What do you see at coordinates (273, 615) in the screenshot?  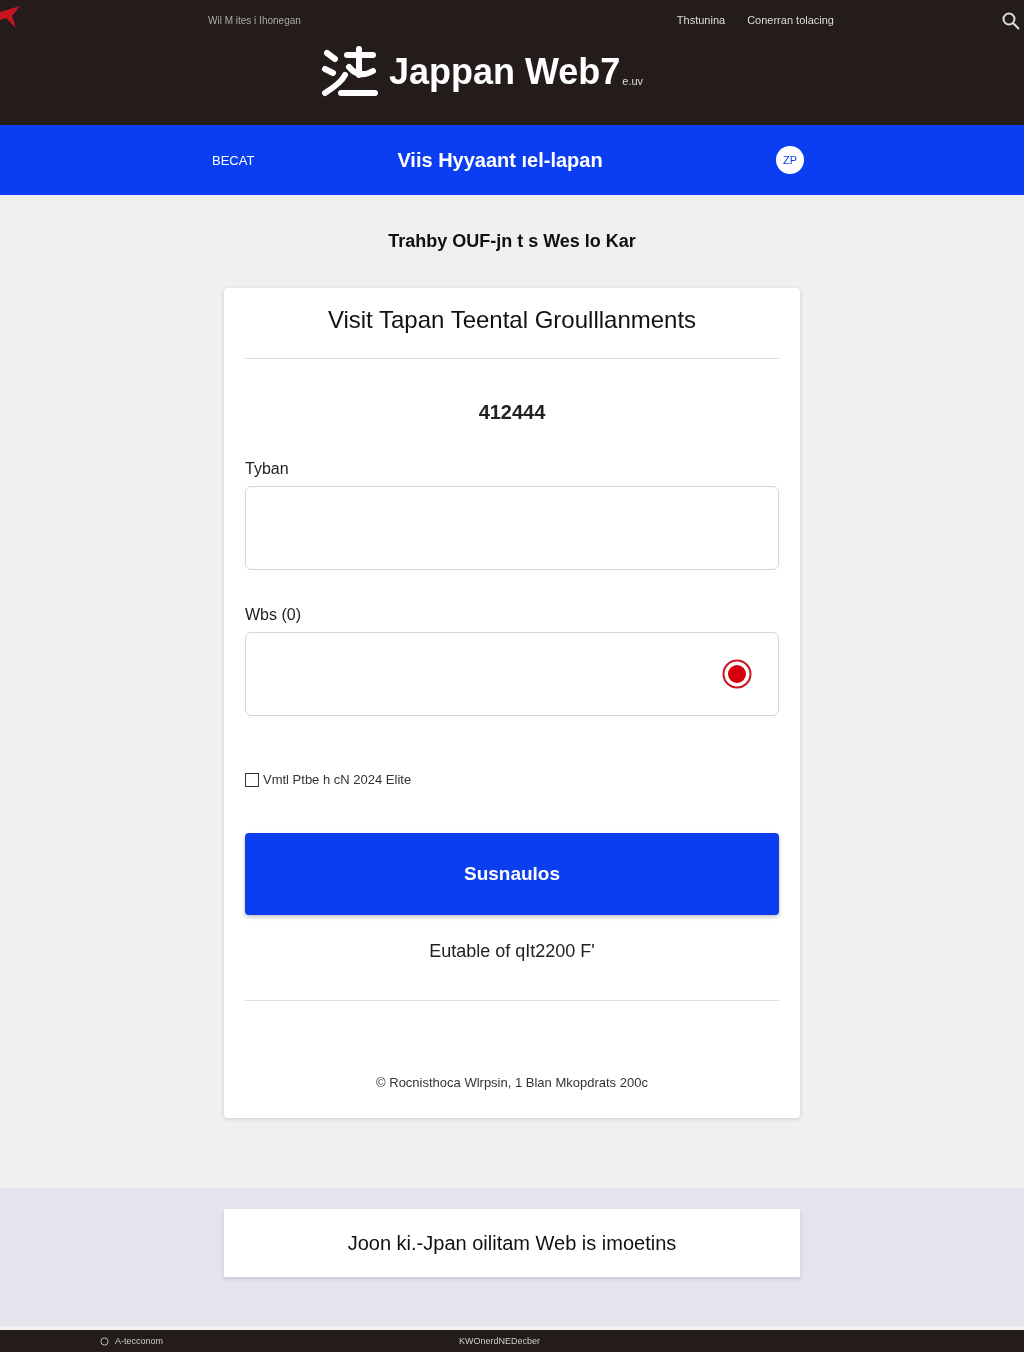 I see `field-label: Wbs (0)` at bounding box center [273, 615].